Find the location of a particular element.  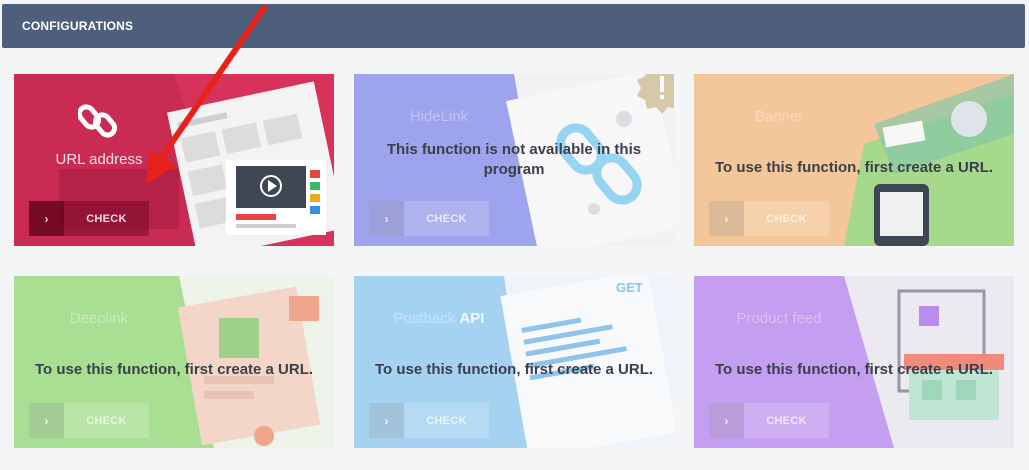

card-title: HideLink is located at coordinates (439, 116).